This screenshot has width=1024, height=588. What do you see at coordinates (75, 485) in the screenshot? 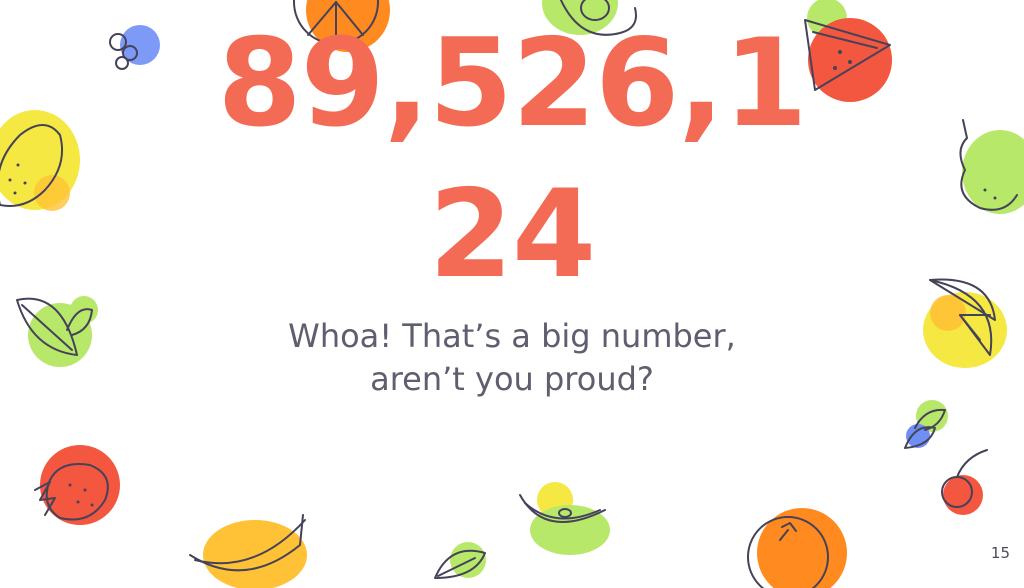
I see `strawberry-icon` at bounding box center [75, 485].